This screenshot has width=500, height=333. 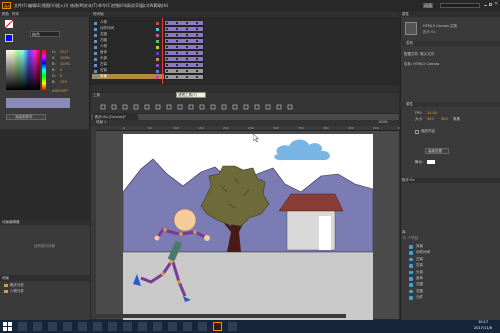 What do you see at coordinates (45, 34) in the screenshot?
I see `fill-type-select: 纯色` at bounding box center [45, 34].